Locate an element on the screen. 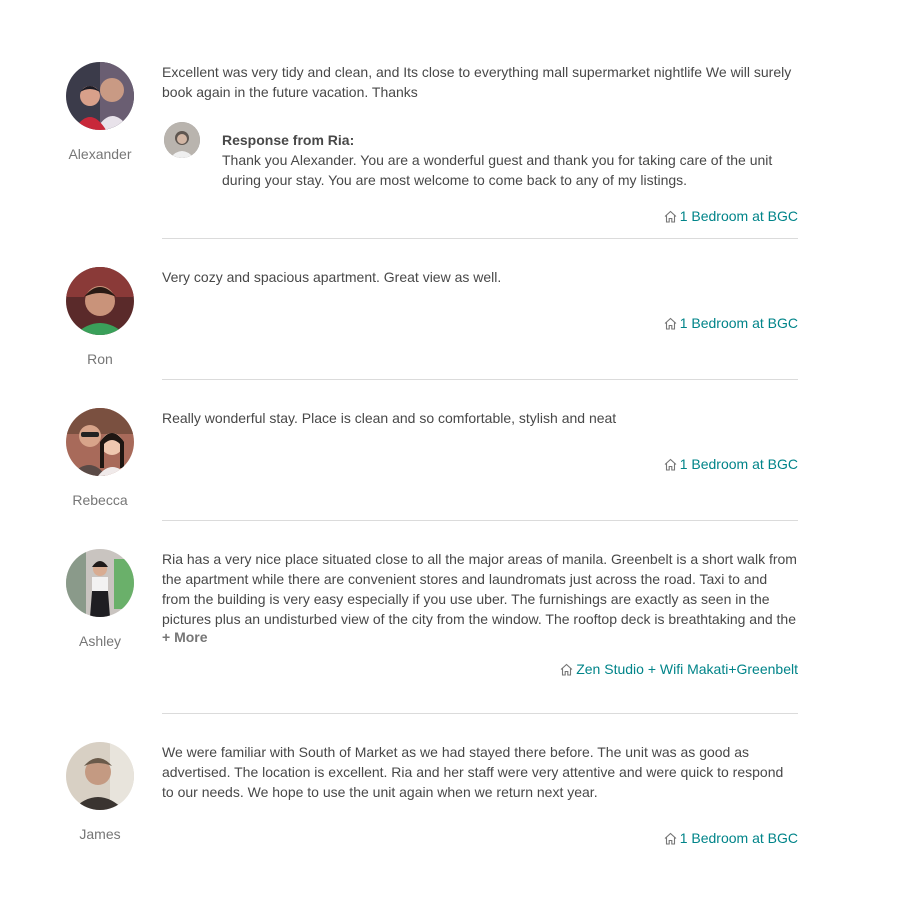  author-name: Ashley is located at coordinates (100, 641).